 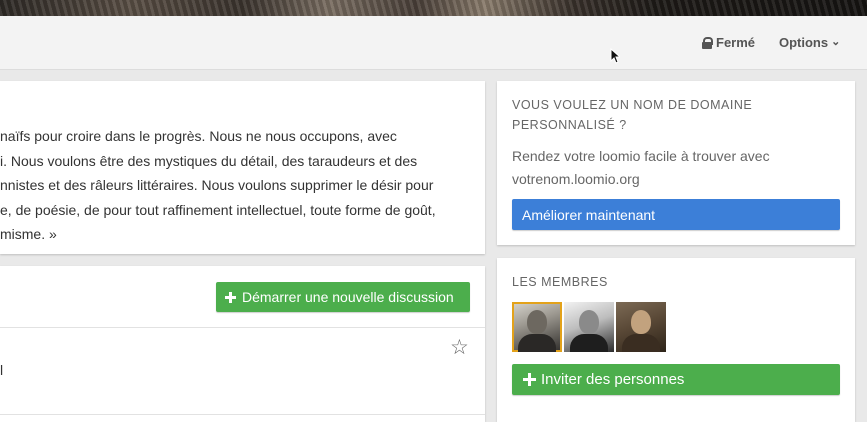 I want to click on members-title: LES MEMBRES, so click(x=560, y=282).